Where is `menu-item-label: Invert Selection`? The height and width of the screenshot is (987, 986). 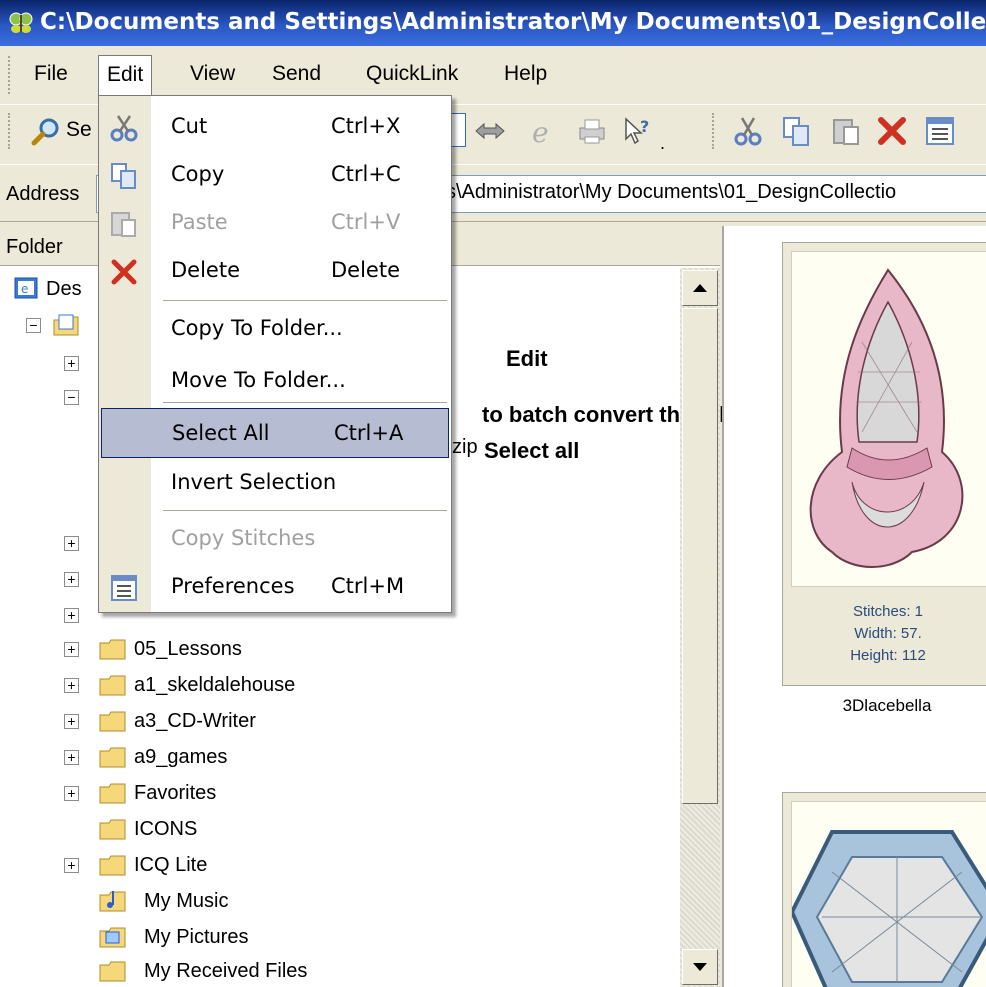 menu-item-label: Invert Selection is located at coordinates (254, 482).